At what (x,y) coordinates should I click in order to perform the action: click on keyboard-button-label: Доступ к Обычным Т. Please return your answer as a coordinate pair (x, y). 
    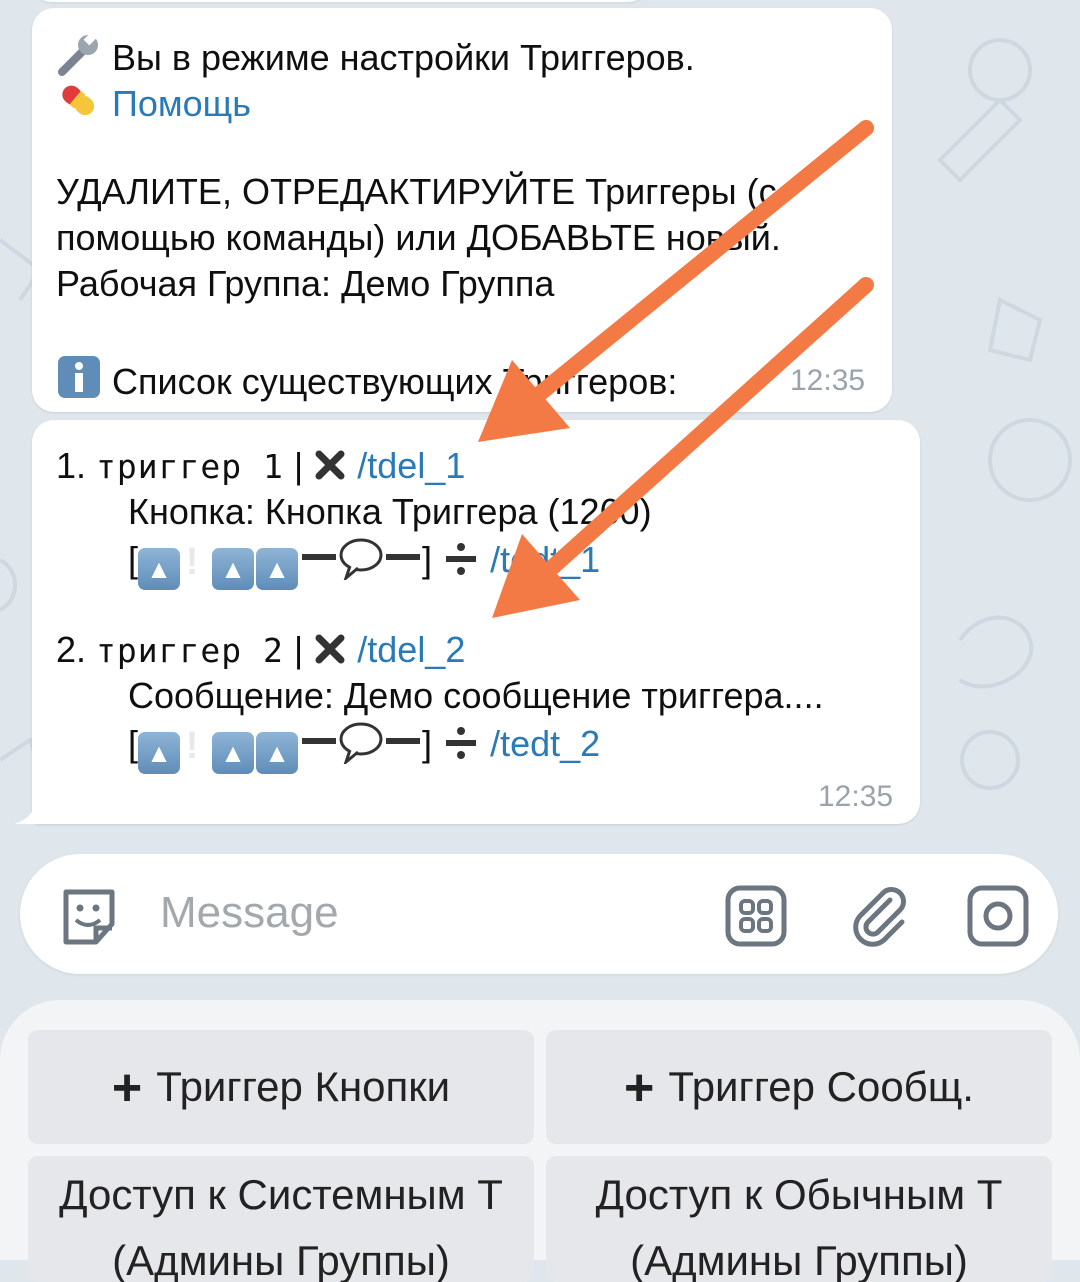
    Looking at the image, I should click on (799, 1194).